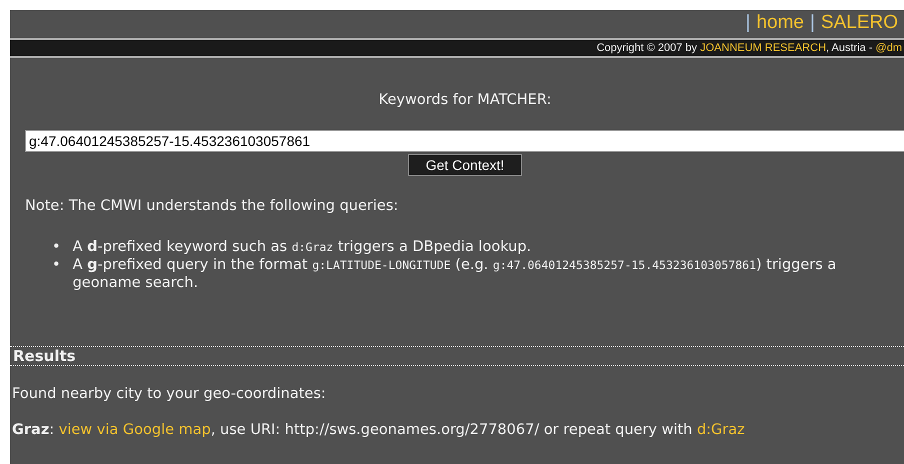  I want to click on query-description: A d-prefixed keyword such as d:Graz triggers a DBpedia lookup., so click(302, 247).